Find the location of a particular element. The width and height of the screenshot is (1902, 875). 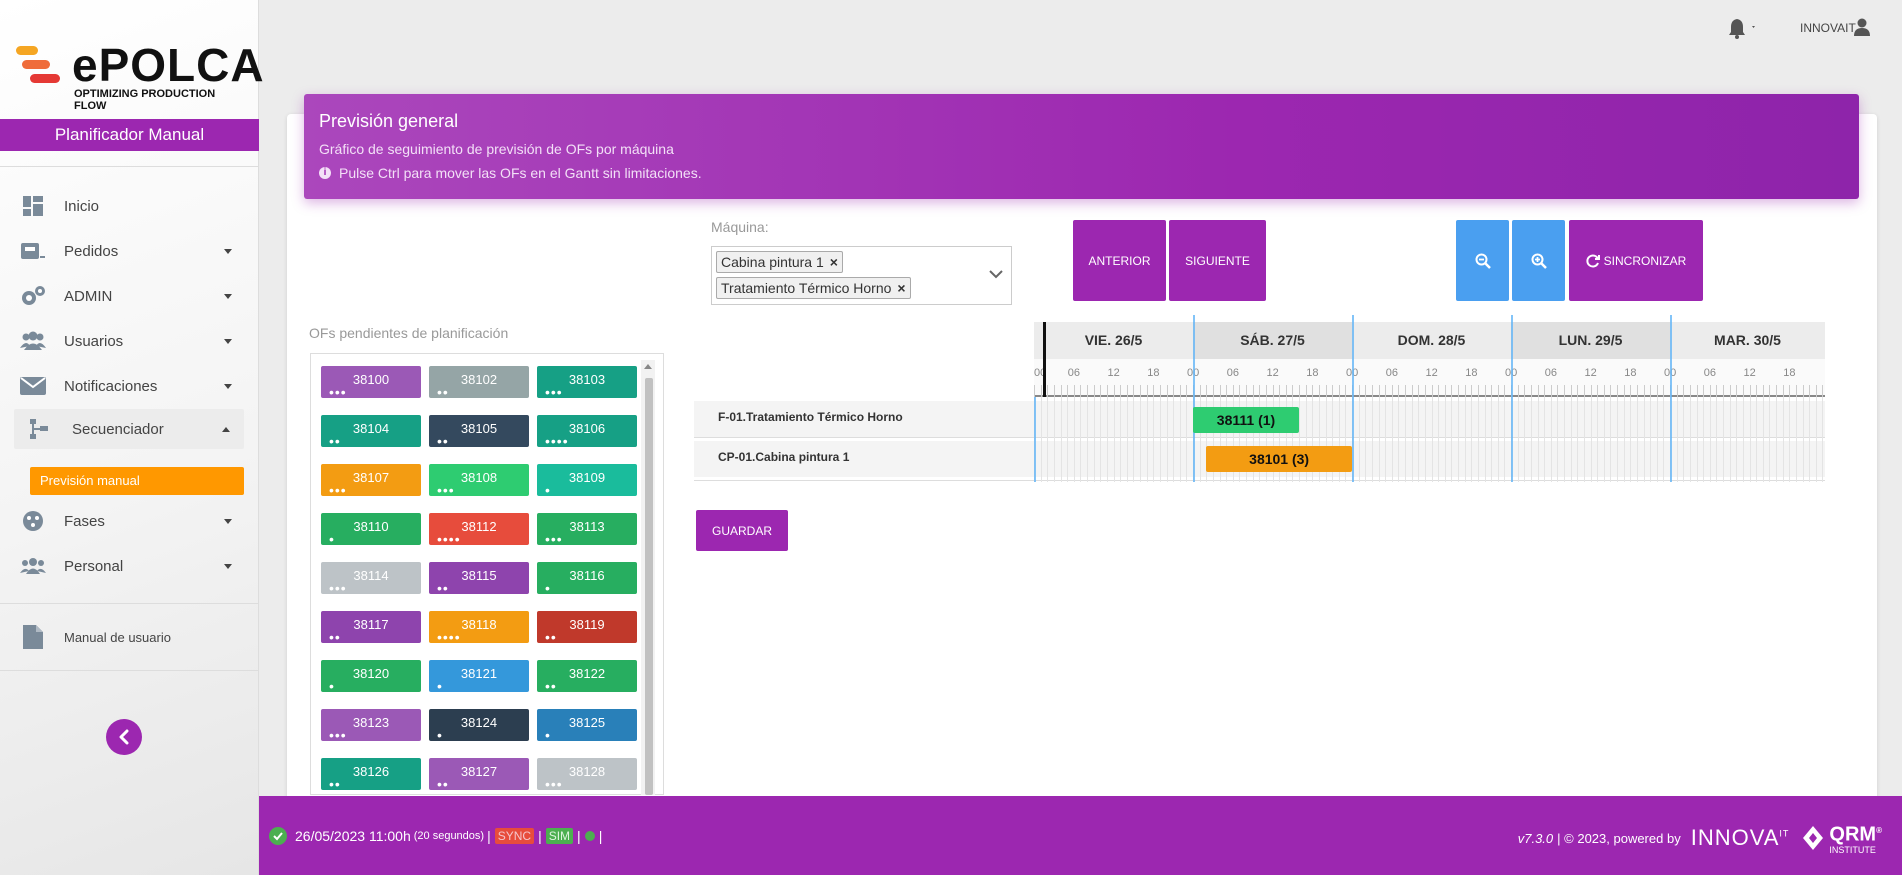

of-chip-38112: 38112 •••• is located at coordinates (479, 529).